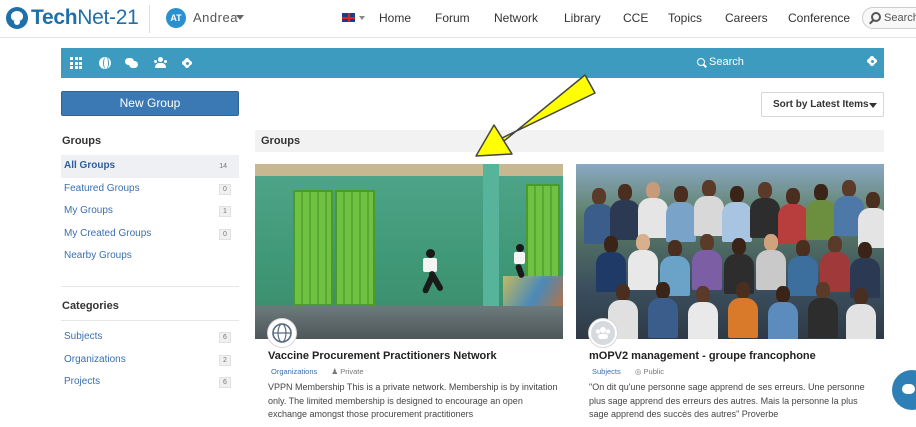 The width and height of the screenshot is (916, 427). What do you see at coordinates (150, 382) in the screenshot?
I see `sidebar-item-projects: Projects 6` at bounding box center [150, 382].